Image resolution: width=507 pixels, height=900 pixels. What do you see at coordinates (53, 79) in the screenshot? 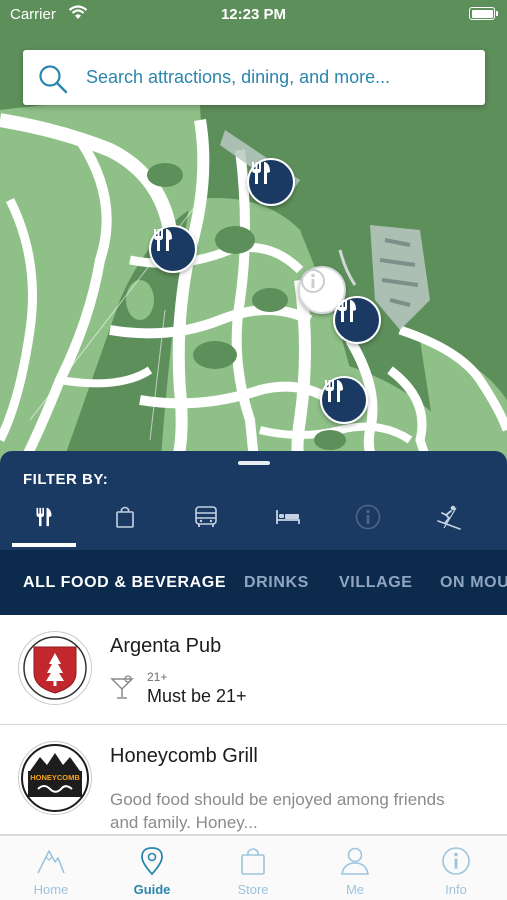
I see `search-icon` at bounding box center [53, 79].